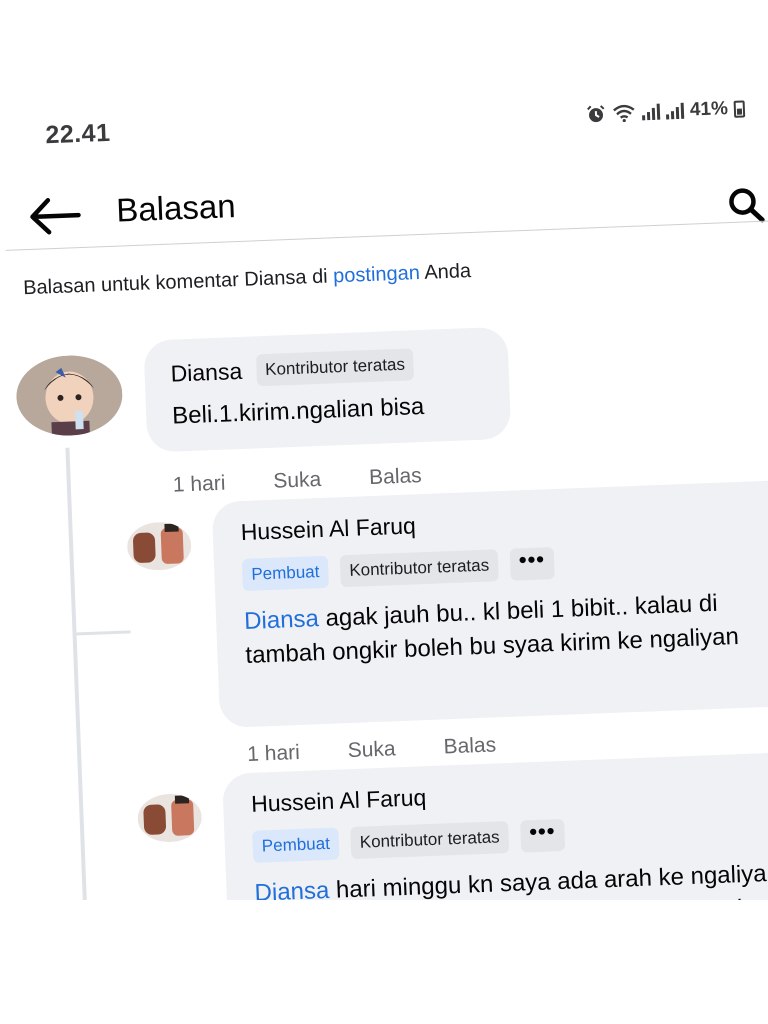 The height and width of the screenshot is (1024, 768). What do you see at coordinates (298, 411) in the screenshot?
I see `comment-text: Beli.1.kirim.ngalian bisa` at bounding box center [298, 411].